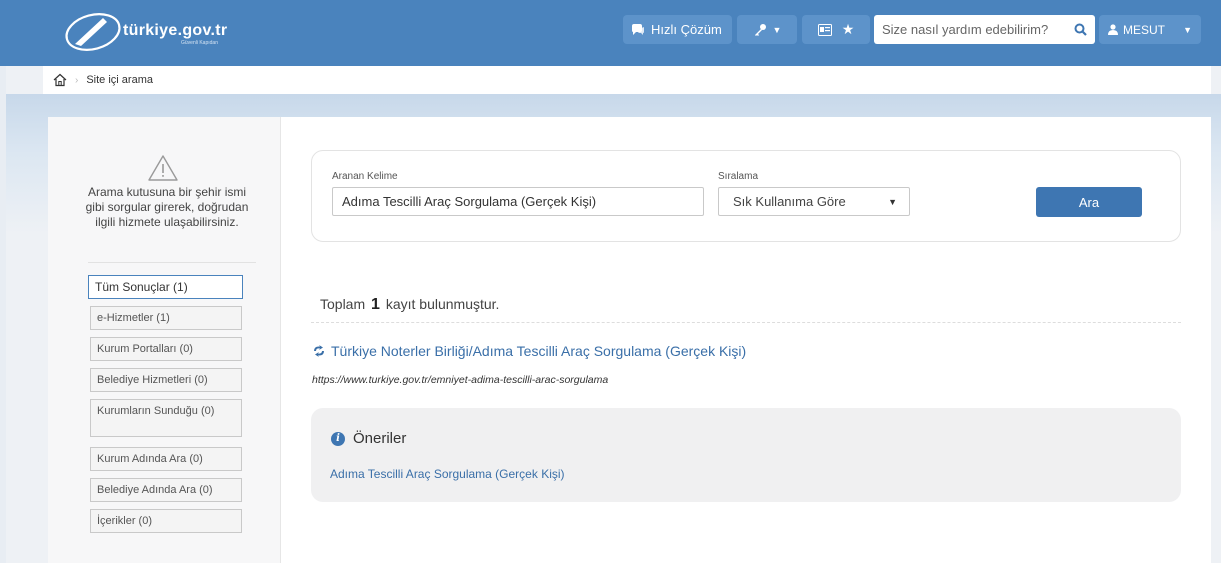 The height and width of the screenshot is (563, 1221). What do you see at coordinates (848, 29) in the screenshot?
I see `star-icon: ★` at bounding box center [848, 29].